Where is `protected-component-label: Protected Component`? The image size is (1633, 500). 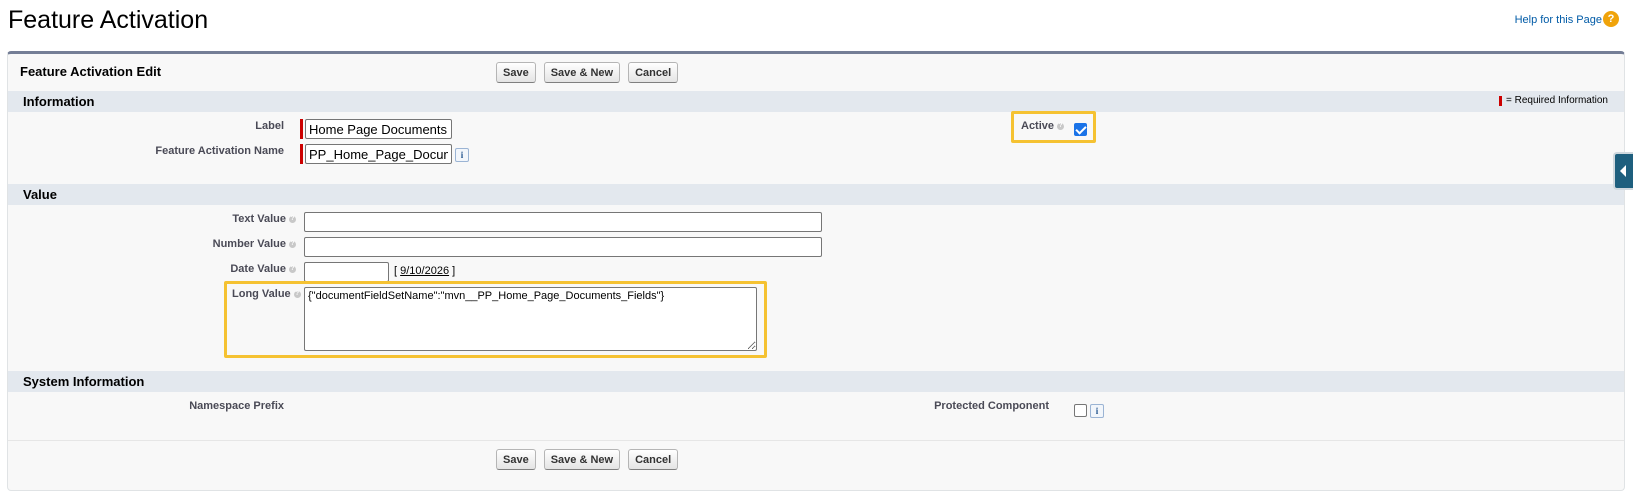 protected-component-label: Protected Component is located at coordinates (991, 406).